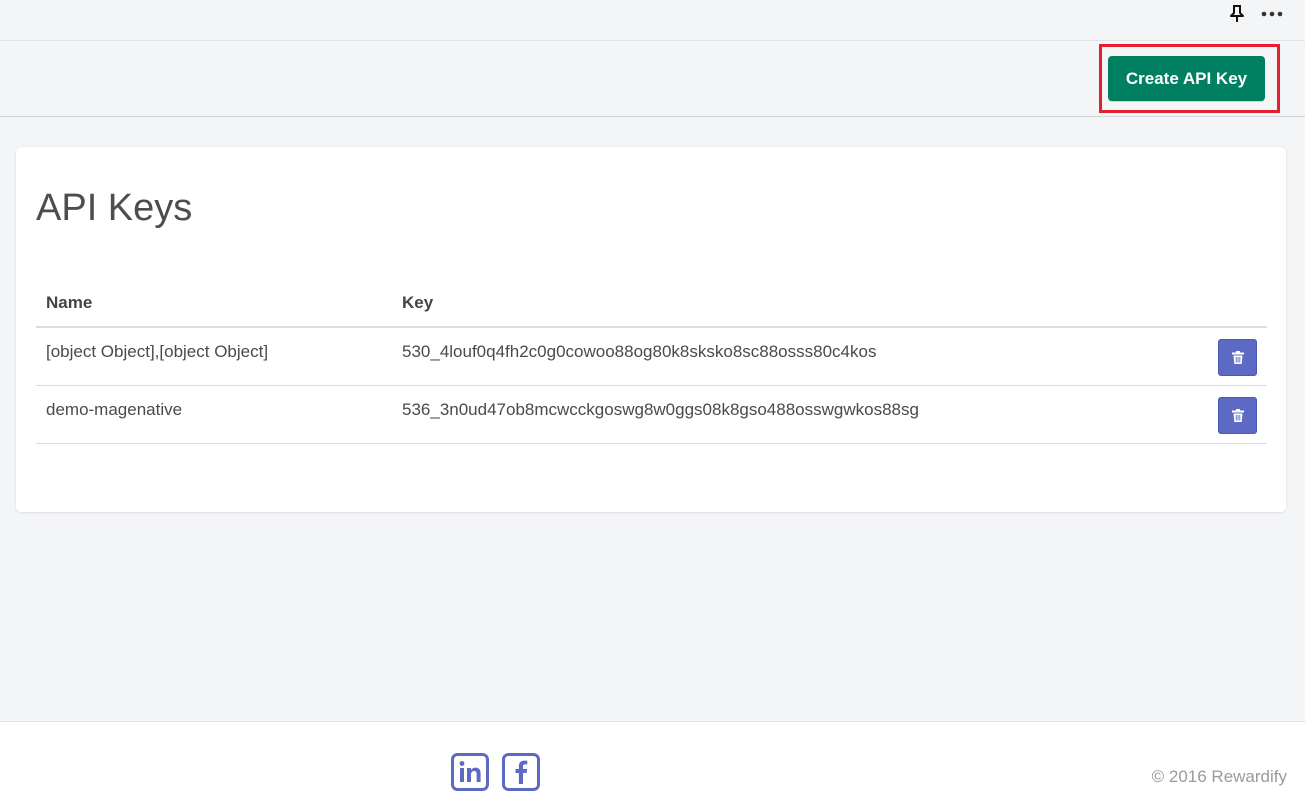 The image size is (1305, 795). I want to click on copyright-text: © 2016 Rewardify, so click(1219, 776).